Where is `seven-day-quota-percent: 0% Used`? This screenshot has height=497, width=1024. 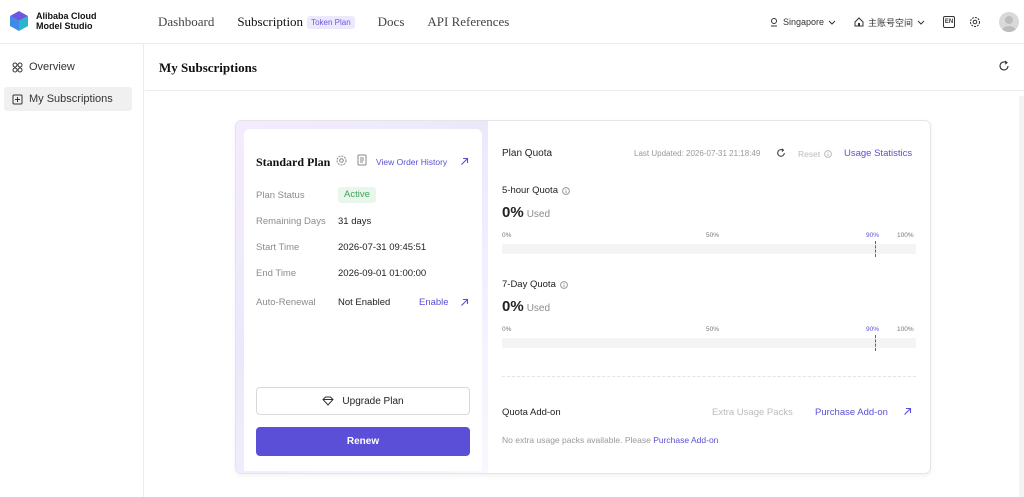
seven-day-quota-percent: 0% Used is located at coordinates (526, 306).